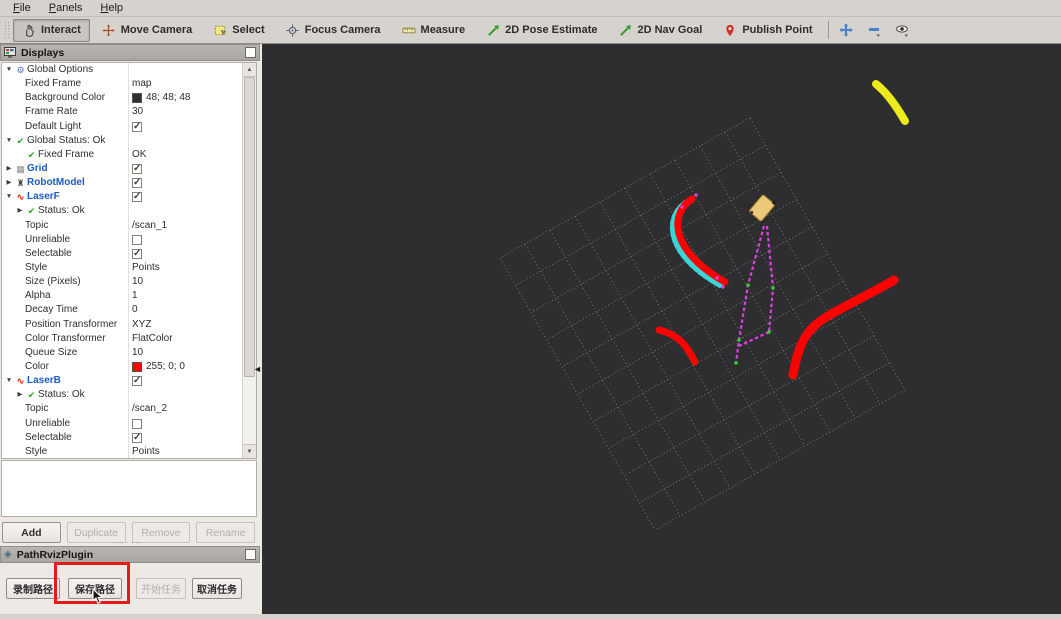 Image resolution: width=1061 pixels, height=619 pixels. I want to click on tree-row-grid: ▶ ▦ Grid, so click(122, 169).